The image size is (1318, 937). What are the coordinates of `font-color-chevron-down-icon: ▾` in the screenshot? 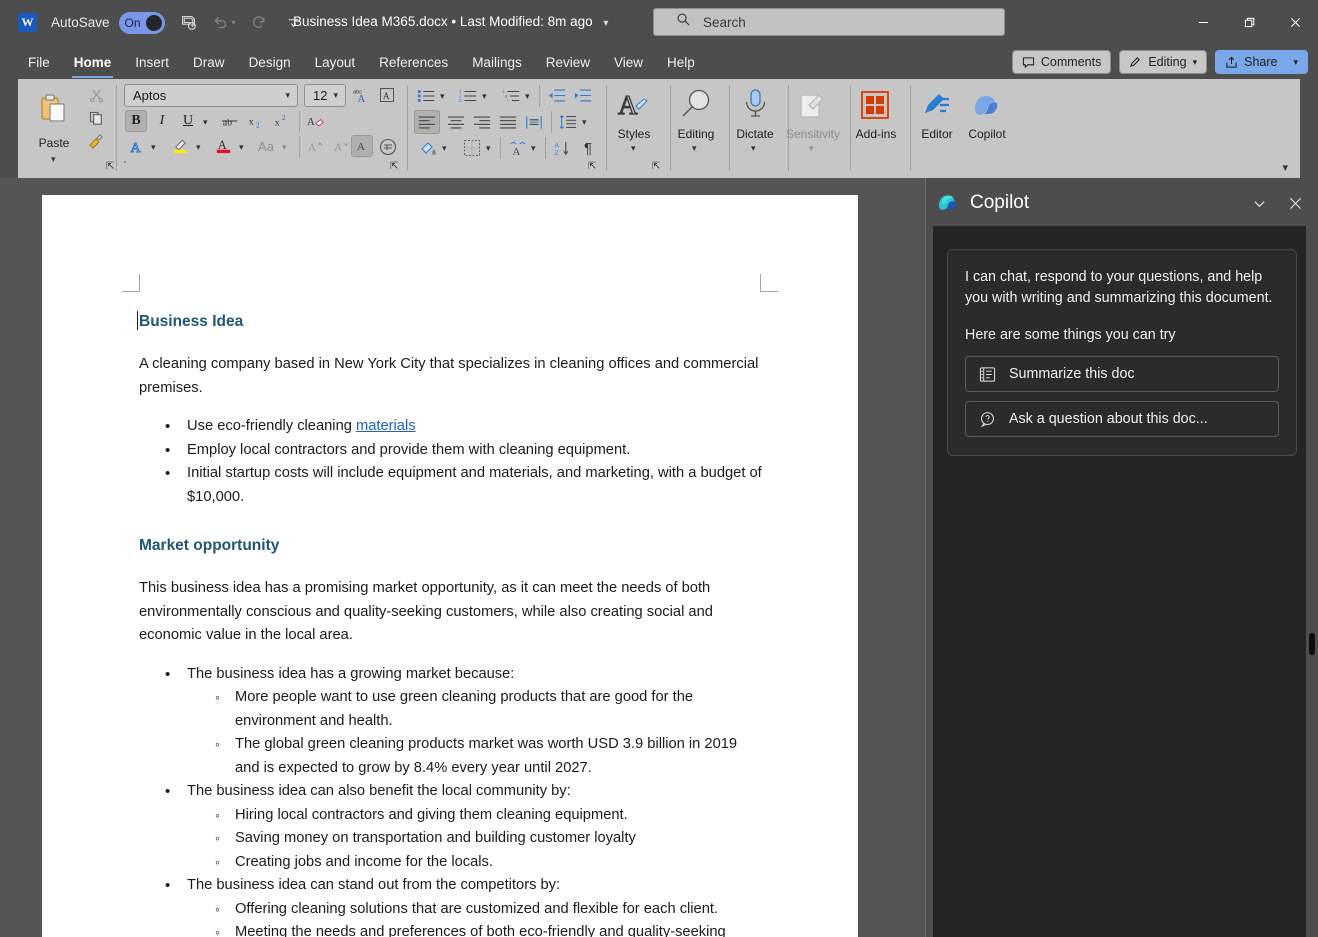 It's located at (241, 147).